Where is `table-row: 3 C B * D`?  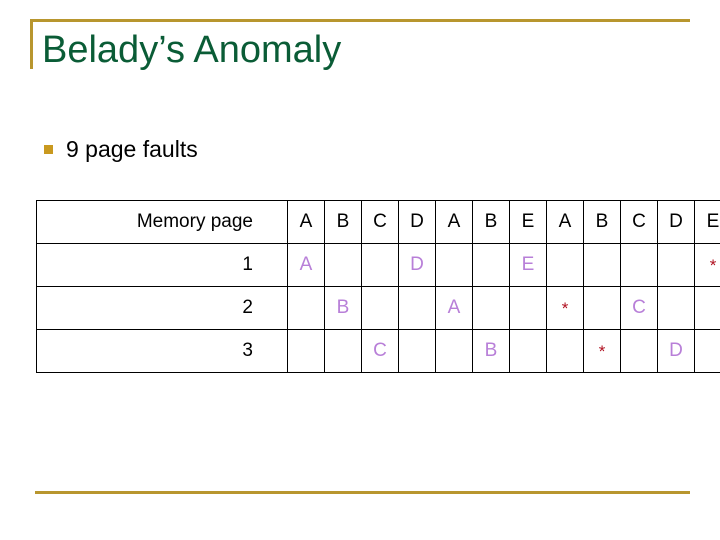 table-row: 3 C B * D is located at coordinates (378, 351).